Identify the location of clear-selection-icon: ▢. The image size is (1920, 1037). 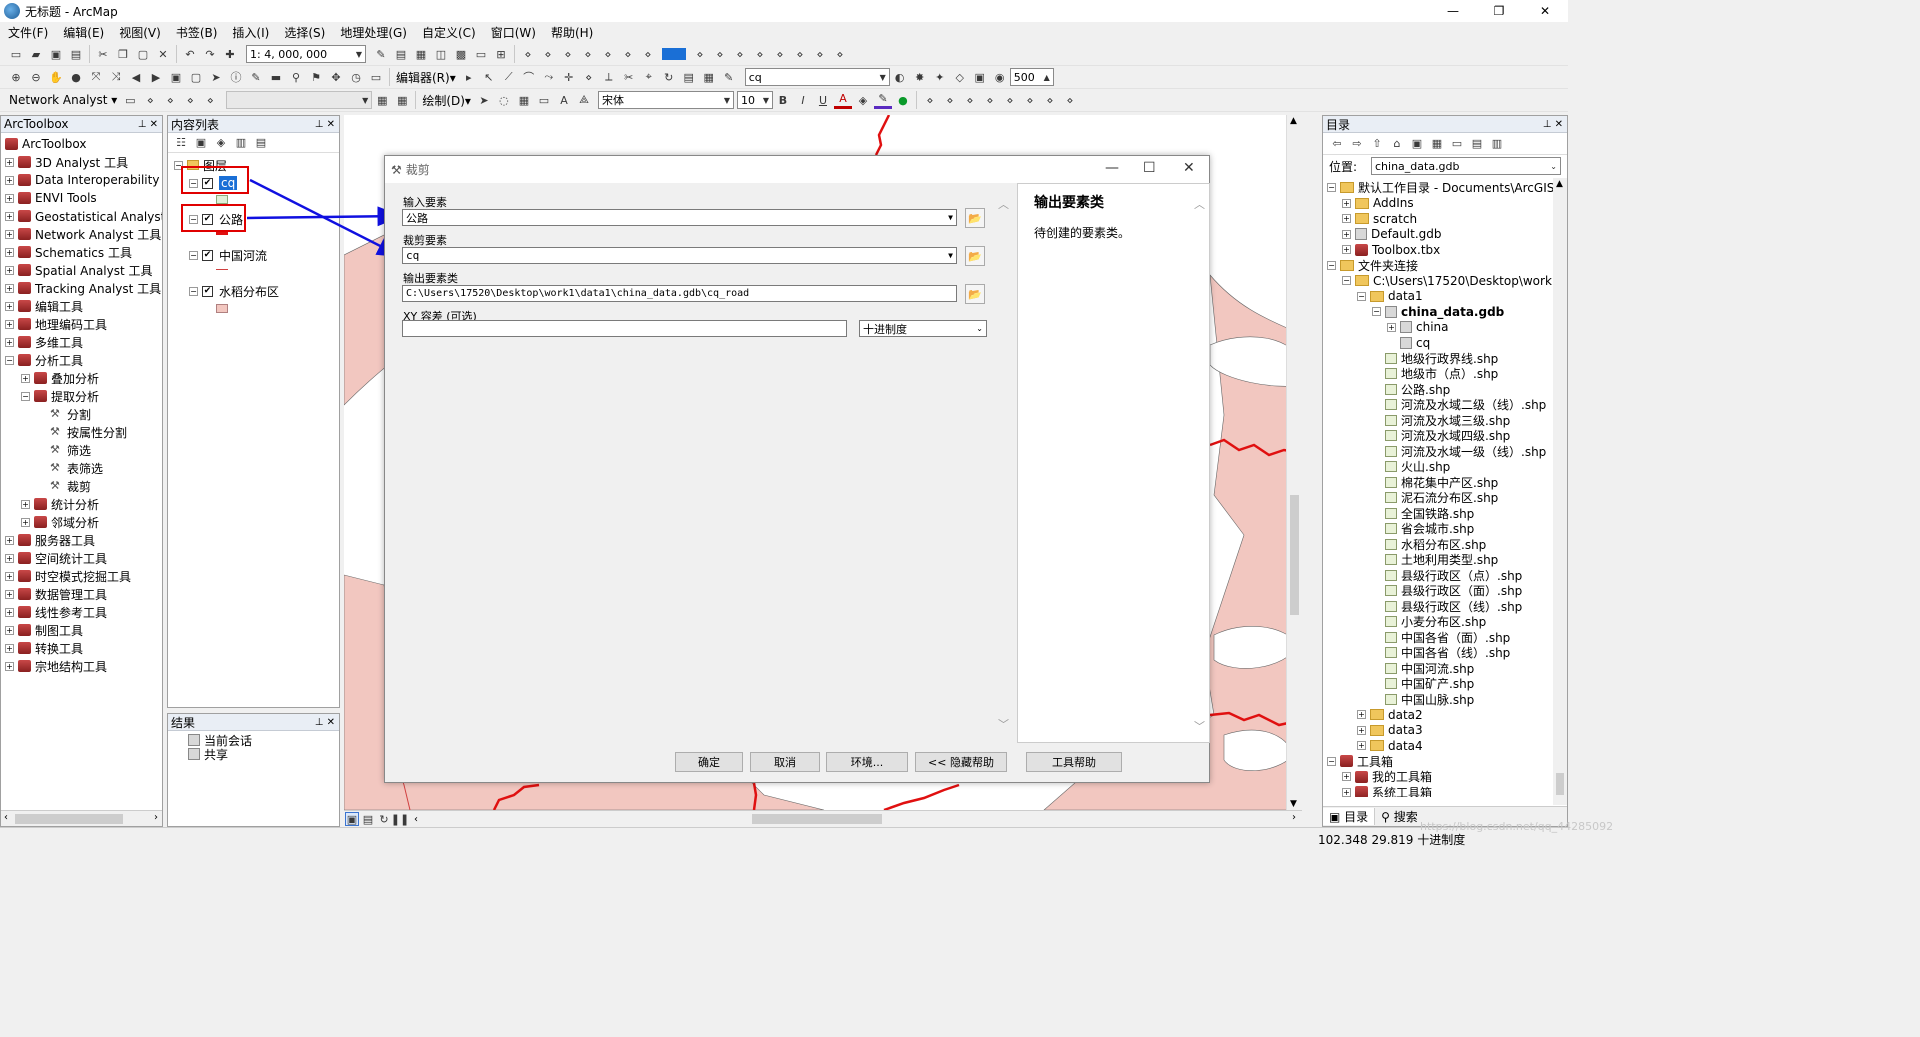
(196, 77).